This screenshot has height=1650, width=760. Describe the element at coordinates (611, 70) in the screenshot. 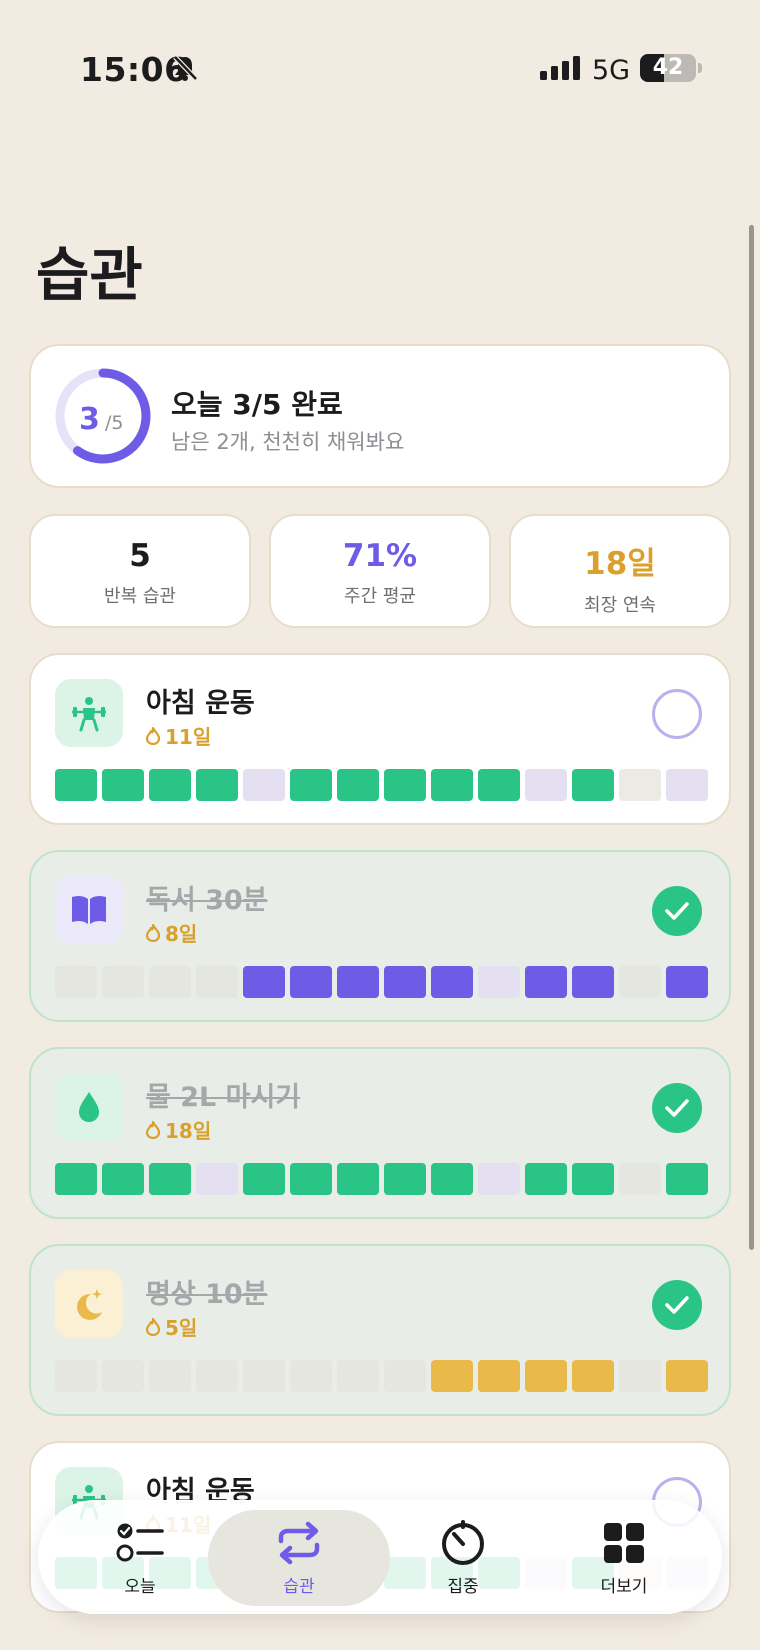

I see `network-type: 5G` at that location.